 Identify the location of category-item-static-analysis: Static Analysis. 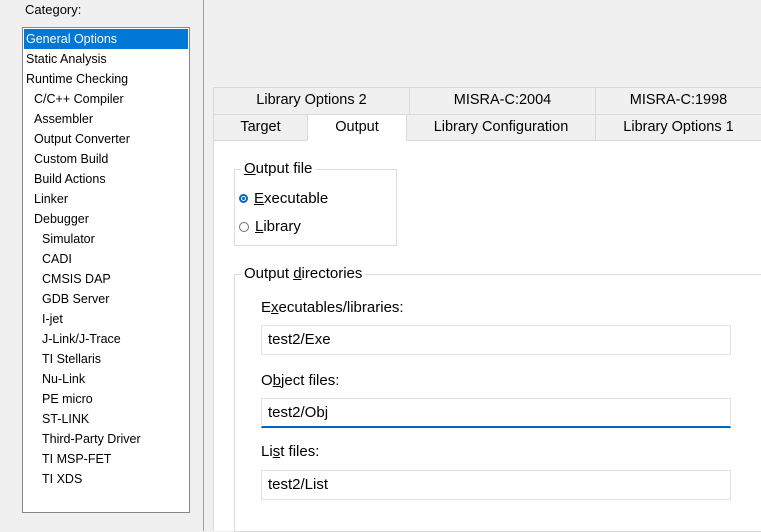
(106, 59).